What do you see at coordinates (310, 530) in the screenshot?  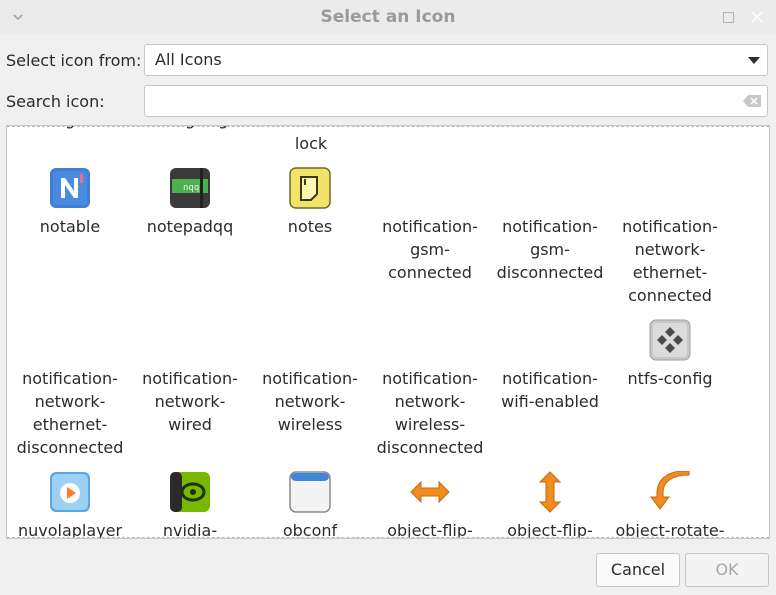 I see `icon-label-obconf: obconf` at bounding box center [310, 530].